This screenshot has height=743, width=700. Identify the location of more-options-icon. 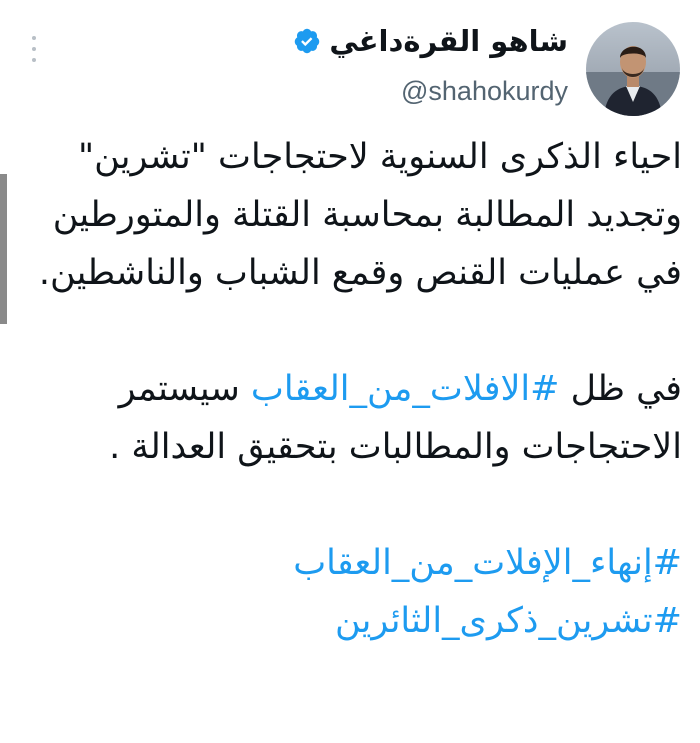
(34, 49).